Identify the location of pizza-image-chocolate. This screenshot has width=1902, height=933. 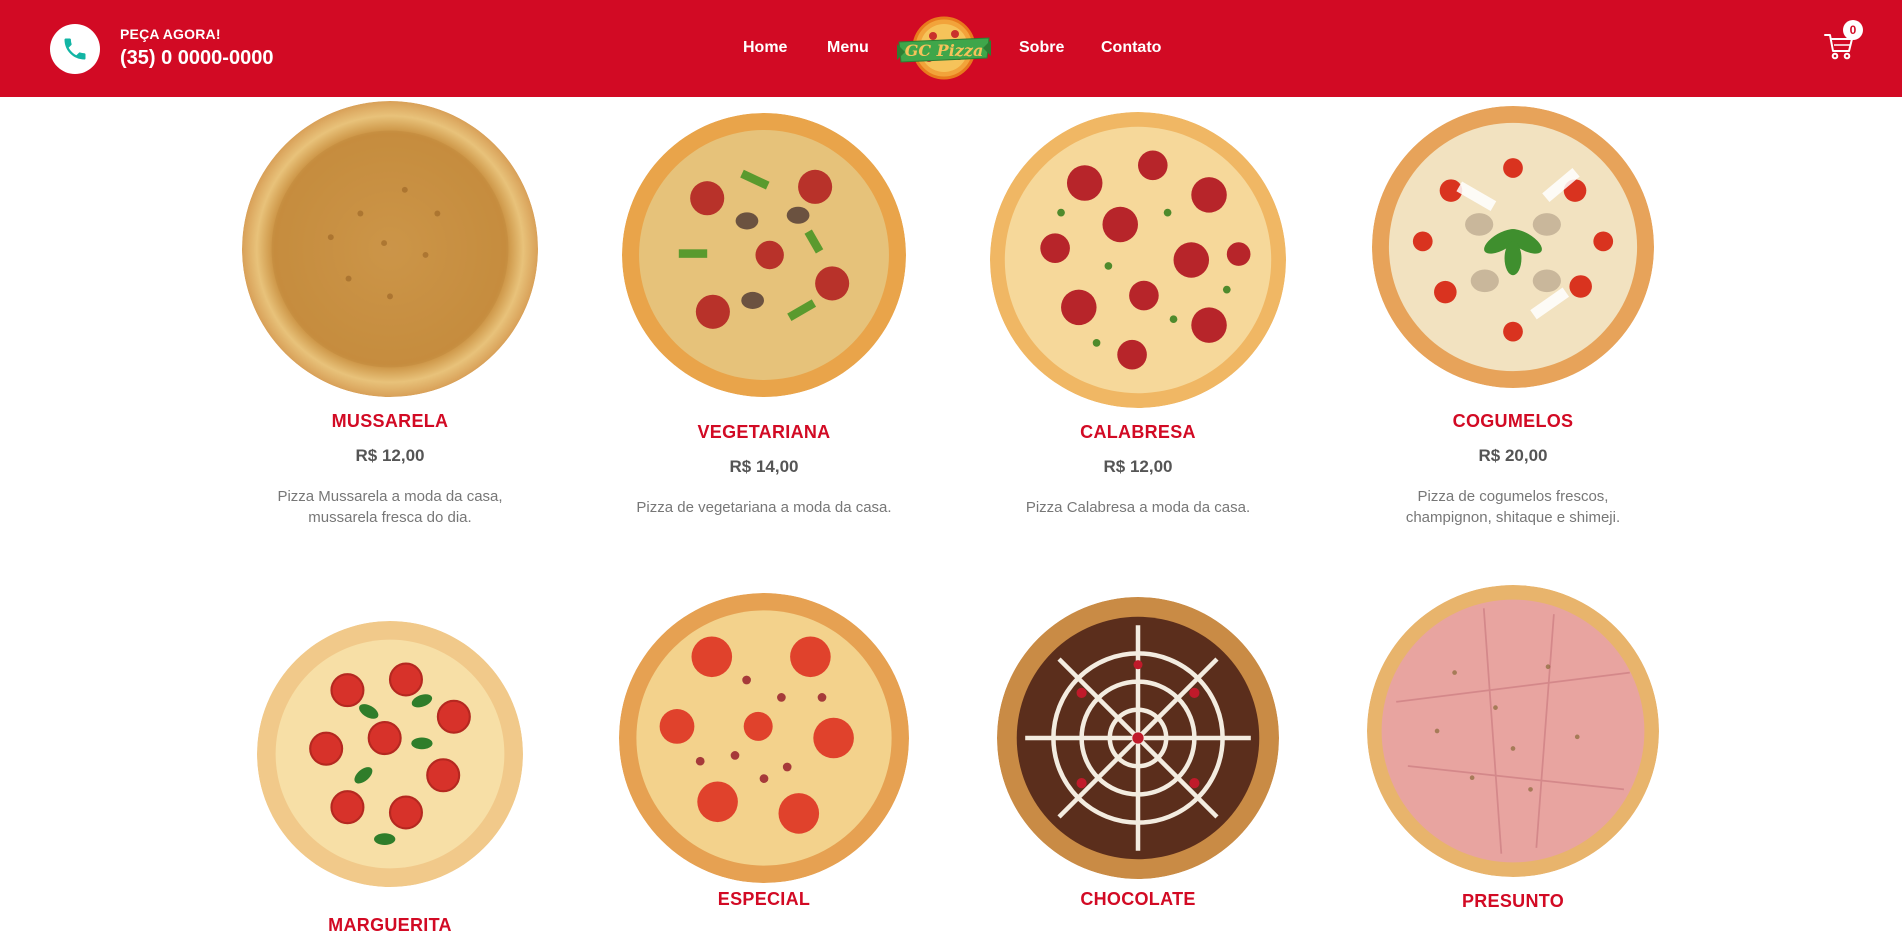
(1138, 740).